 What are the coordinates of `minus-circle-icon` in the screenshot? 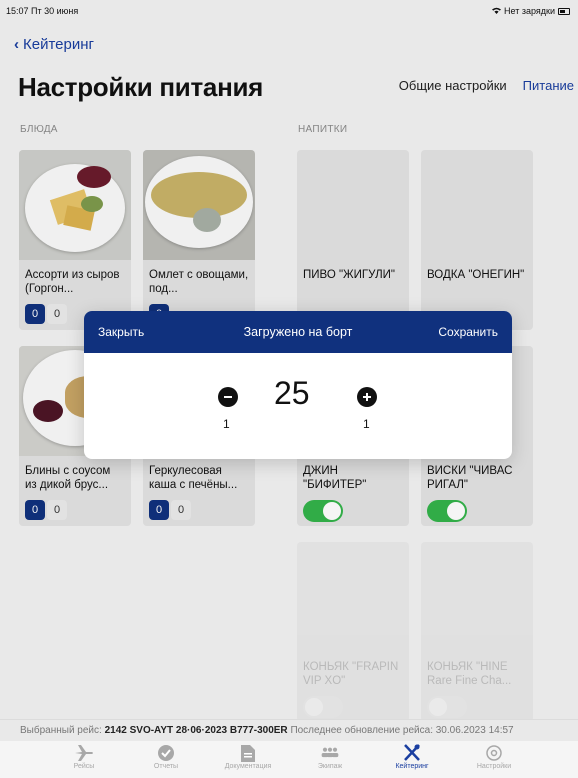 It's located at (228, 397).